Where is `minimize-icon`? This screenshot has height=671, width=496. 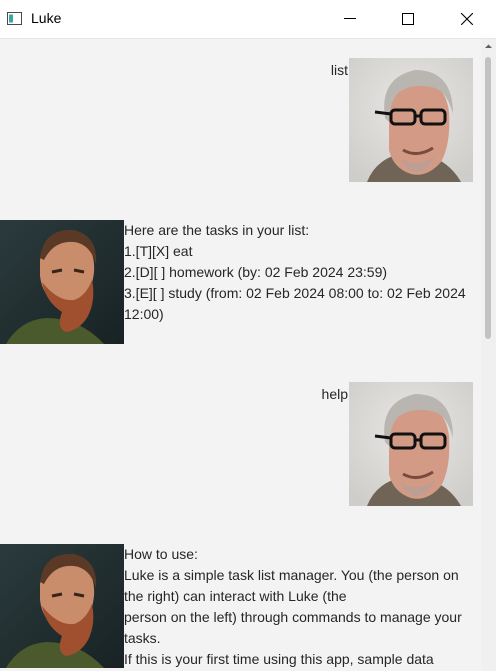 minimize-icon is located at coordinates (350, 18).